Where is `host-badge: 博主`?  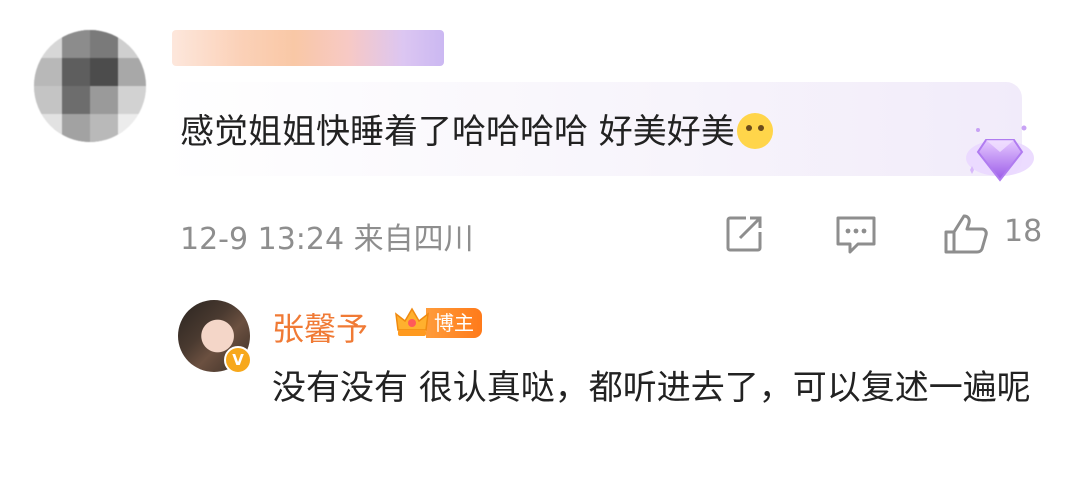 host-badge: 博主 is located at coordinates (438, 323).